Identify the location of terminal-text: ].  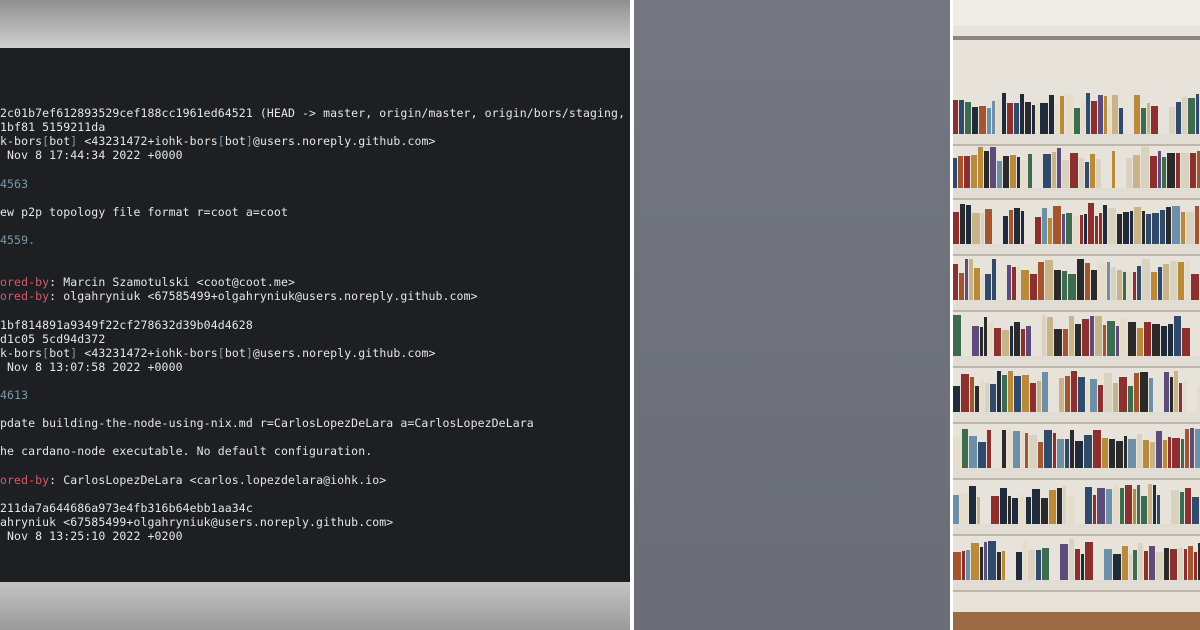
(249, 141).